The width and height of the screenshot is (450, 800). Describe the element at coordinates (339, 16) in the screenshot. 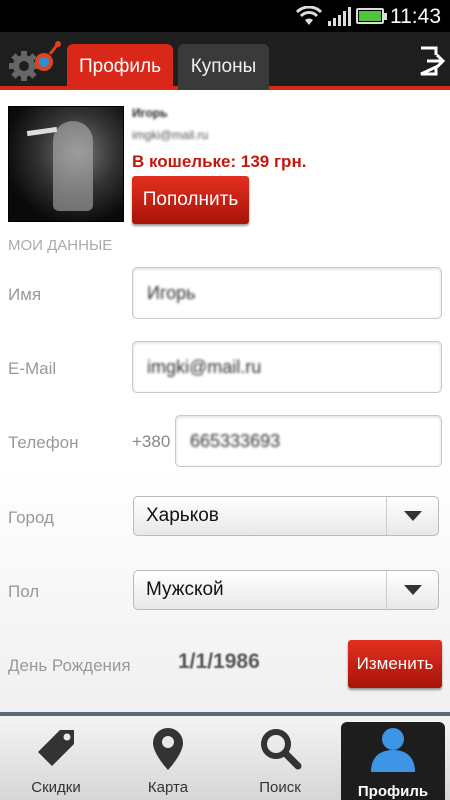

I see `signal-icon` at that location.